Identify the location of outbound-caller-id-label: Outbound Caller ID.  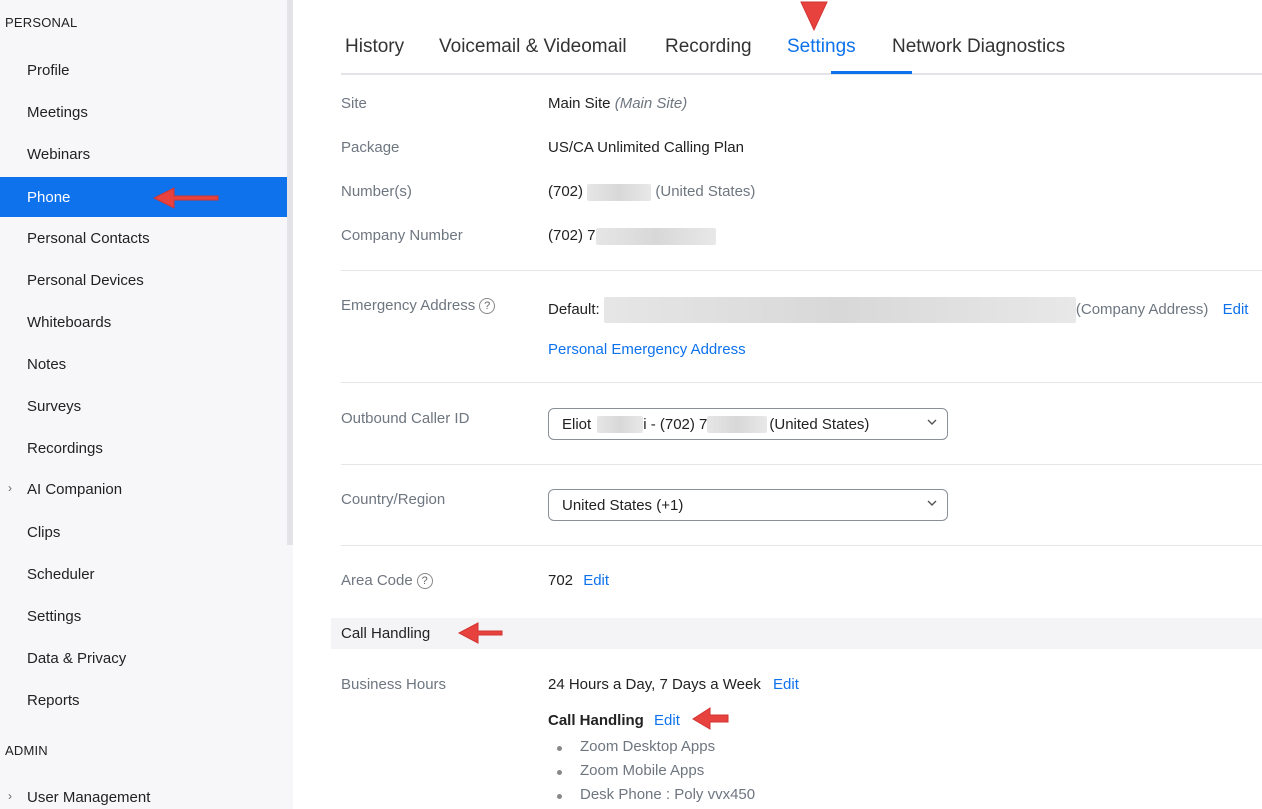
(405, 418).